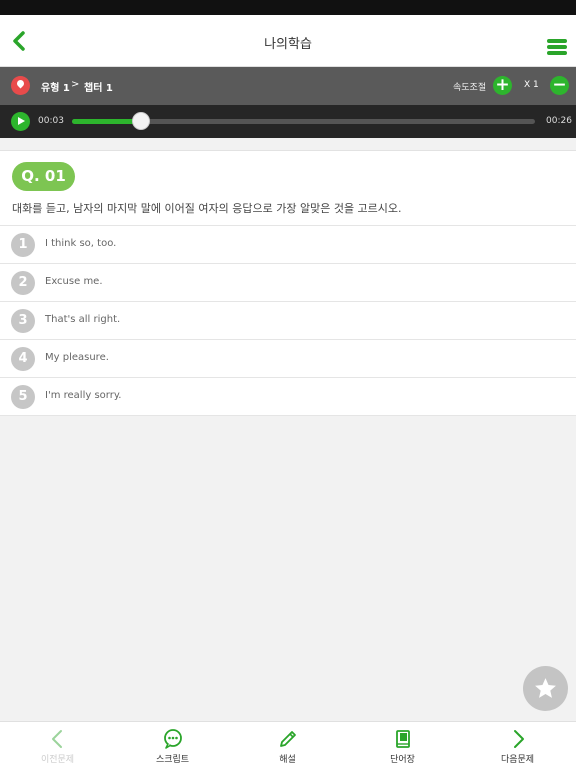 This screenshot has height=768, width=576. Describe the element at coordinates (23, 245) in the screenshot. I see `option-number: 1` at that location.